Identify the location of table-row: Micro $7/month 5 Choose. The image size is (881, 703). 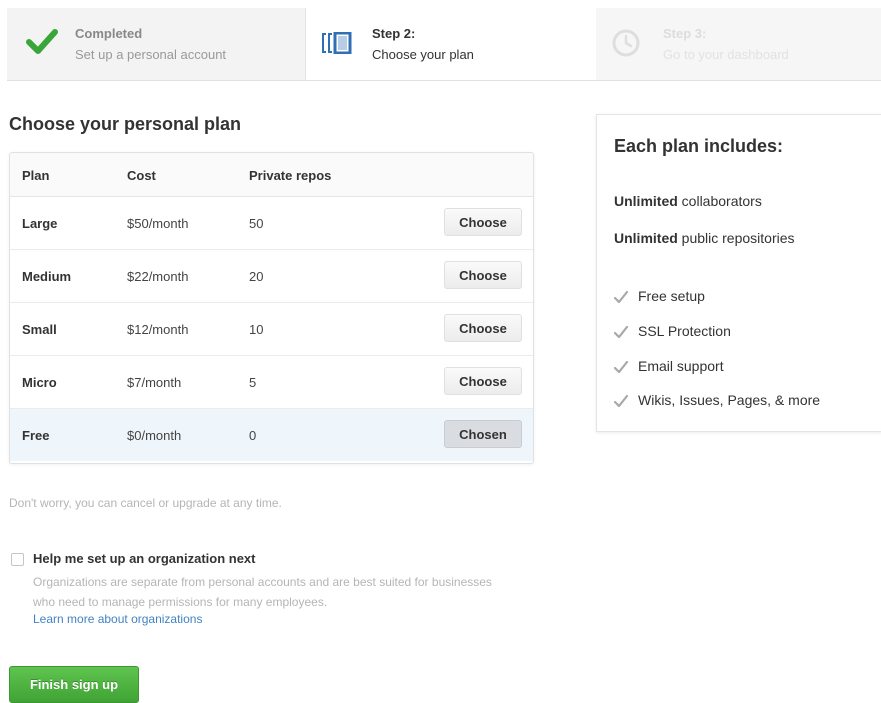
(271, 382).